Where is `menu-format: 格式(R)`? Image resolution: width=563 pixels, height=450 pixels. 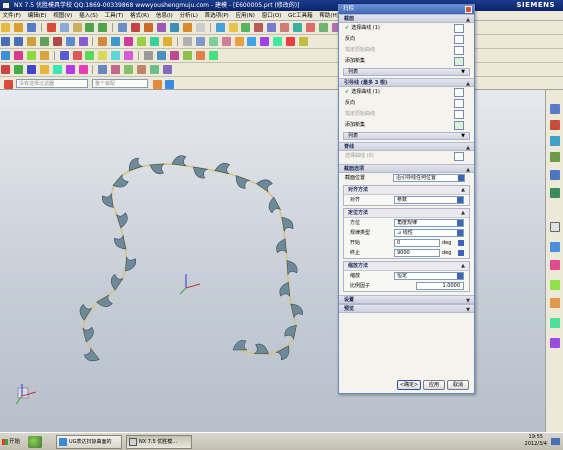 menu-format: 格式(R) is located at coordinates (140, 15).